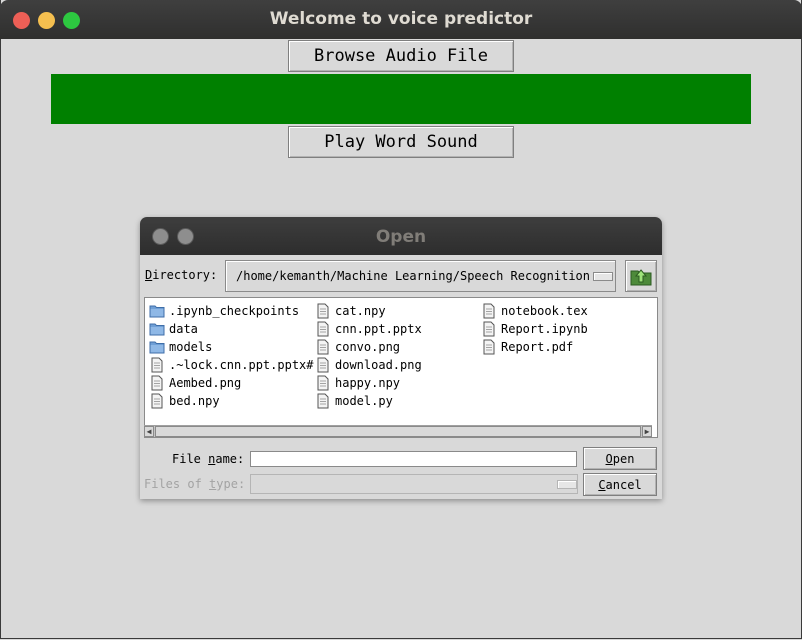 This screenshot has width=802, height=640. What do you see at coordinates (364, 400) in the screenshot?
I see `file-item-label: model.py` at bounding box center [364, 400].